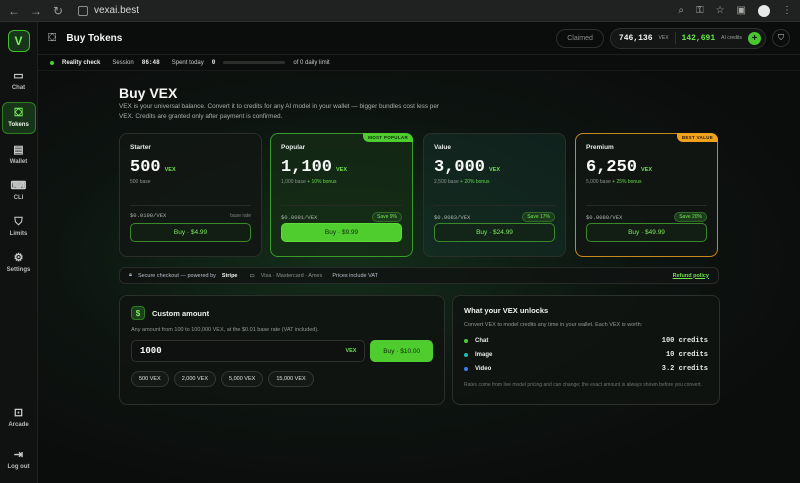  I want to click on dollar-icon: $, so click(138, 313).